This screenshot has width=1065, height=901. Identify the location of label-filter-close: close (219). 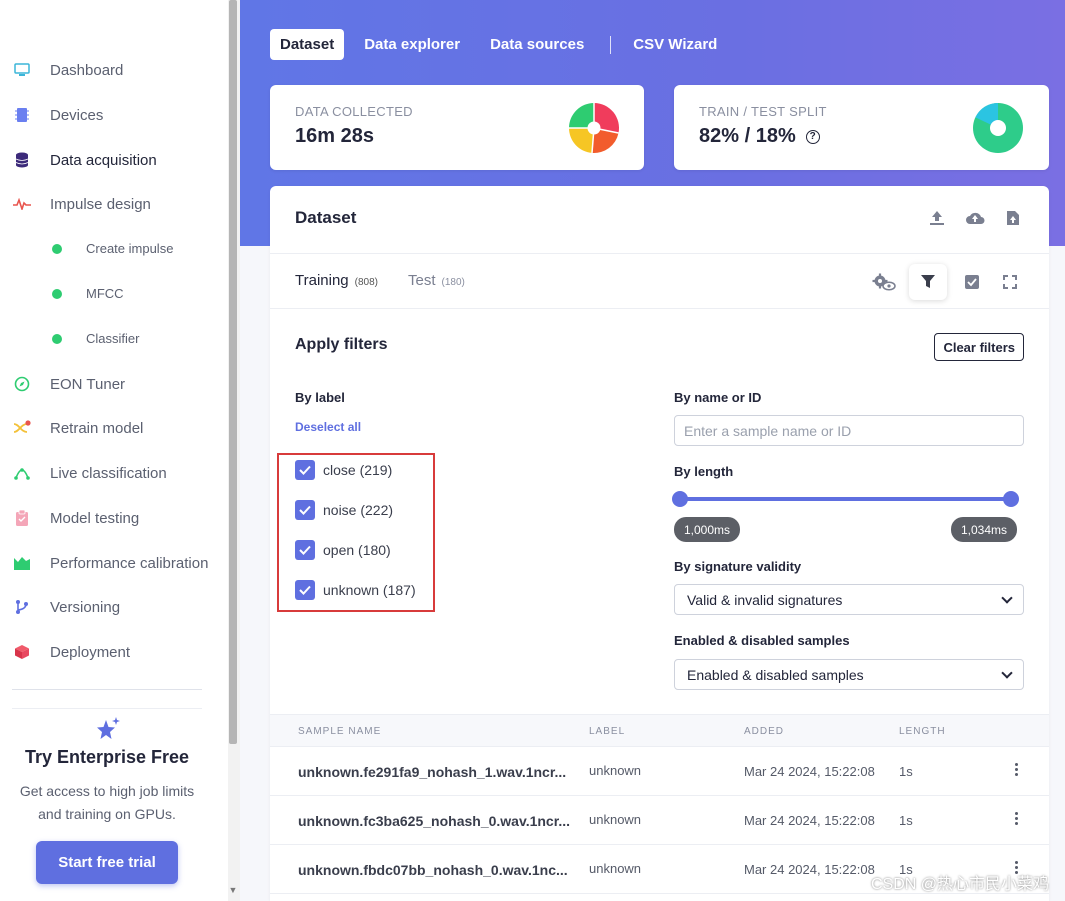
(343, 470).